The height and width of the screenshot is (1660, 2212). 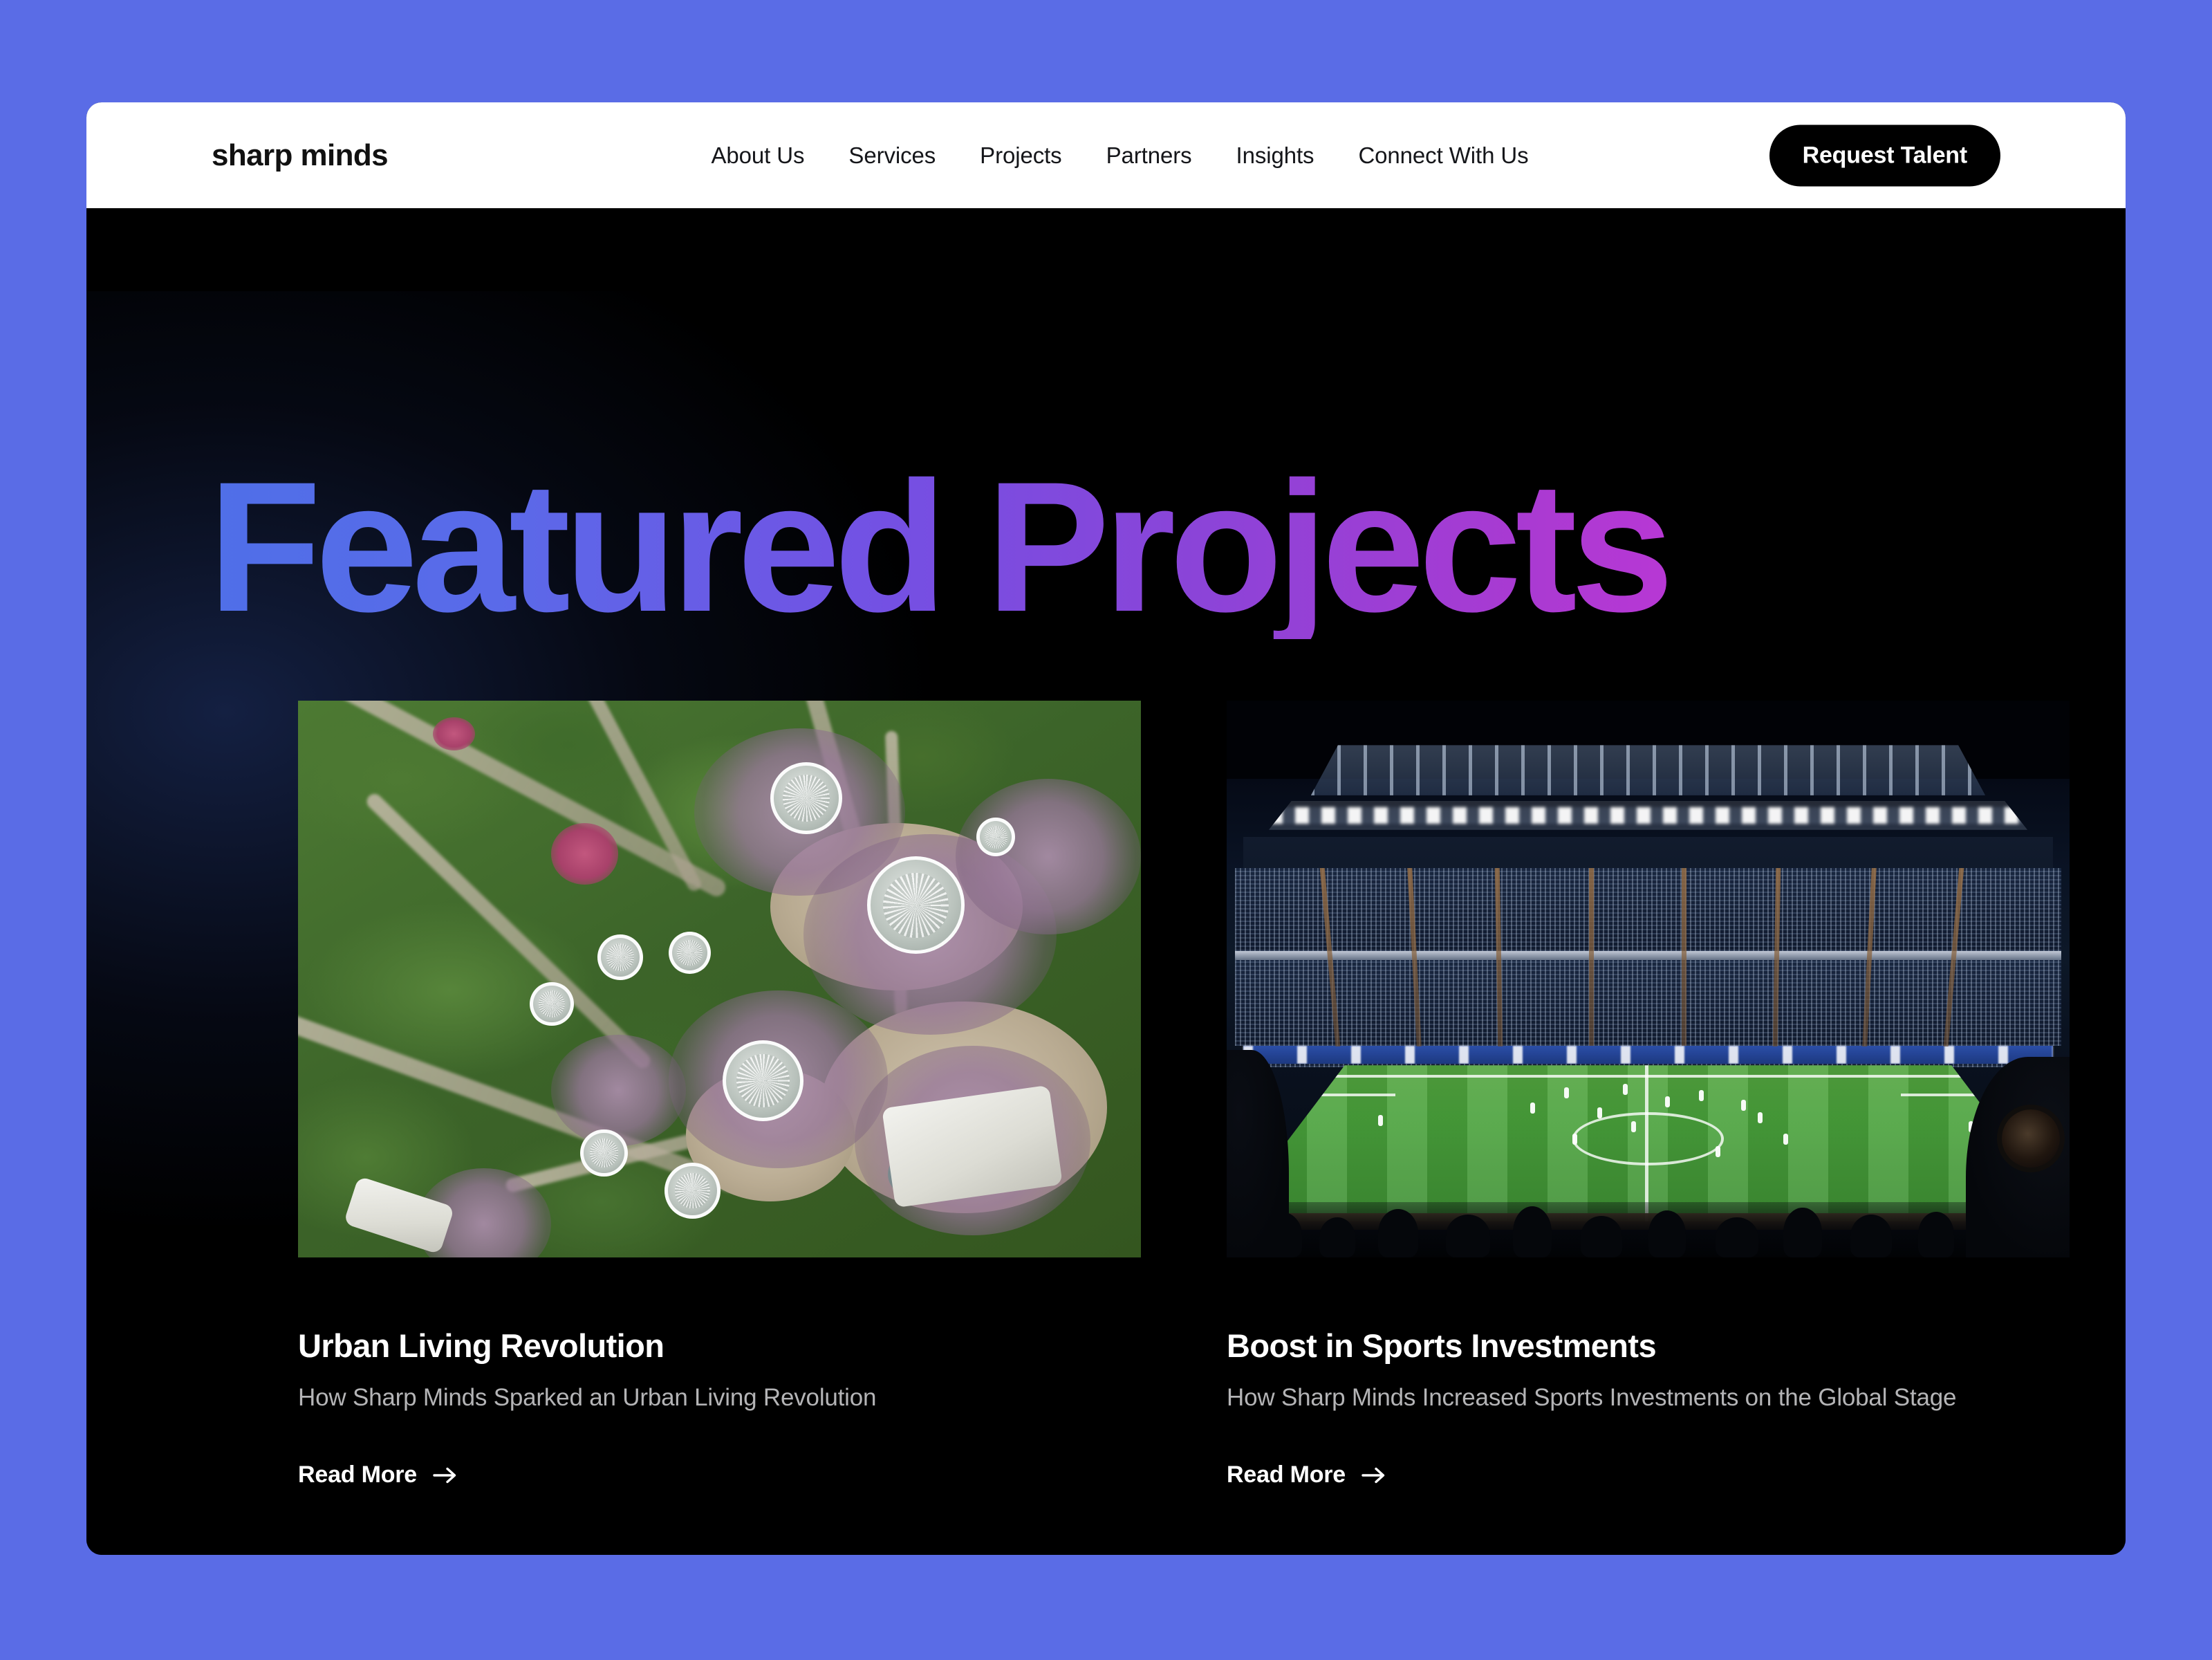 I want to click on read-more-link-sports-investments: Read More, so click(x=1307, y=1474).